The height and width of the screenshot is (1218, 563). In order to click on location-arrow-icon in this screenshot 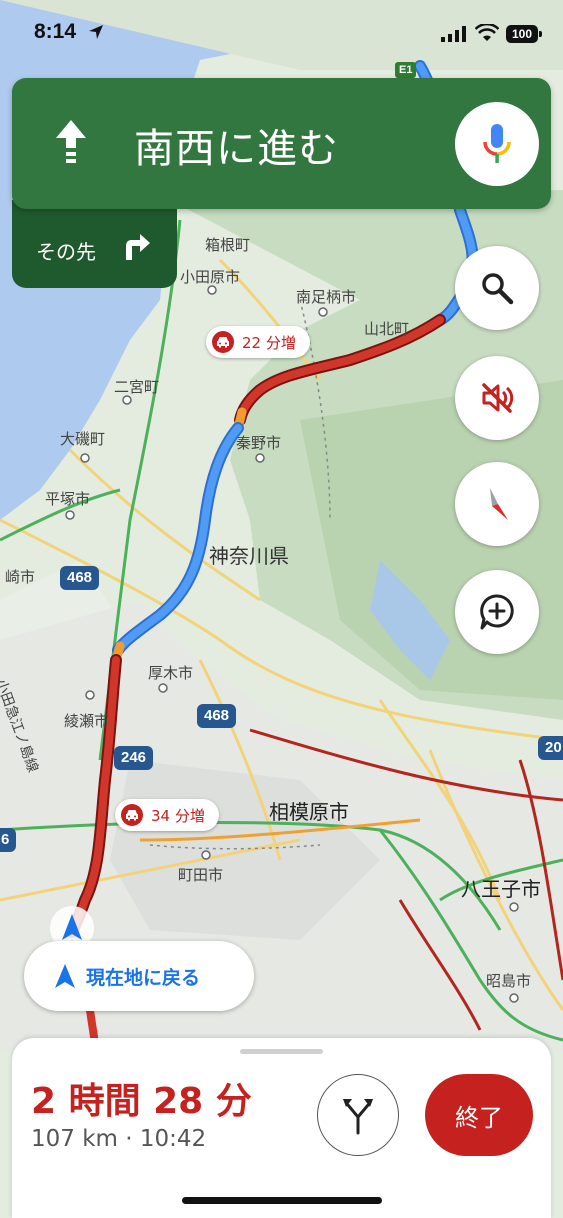, I will do `click(96, 32)`.